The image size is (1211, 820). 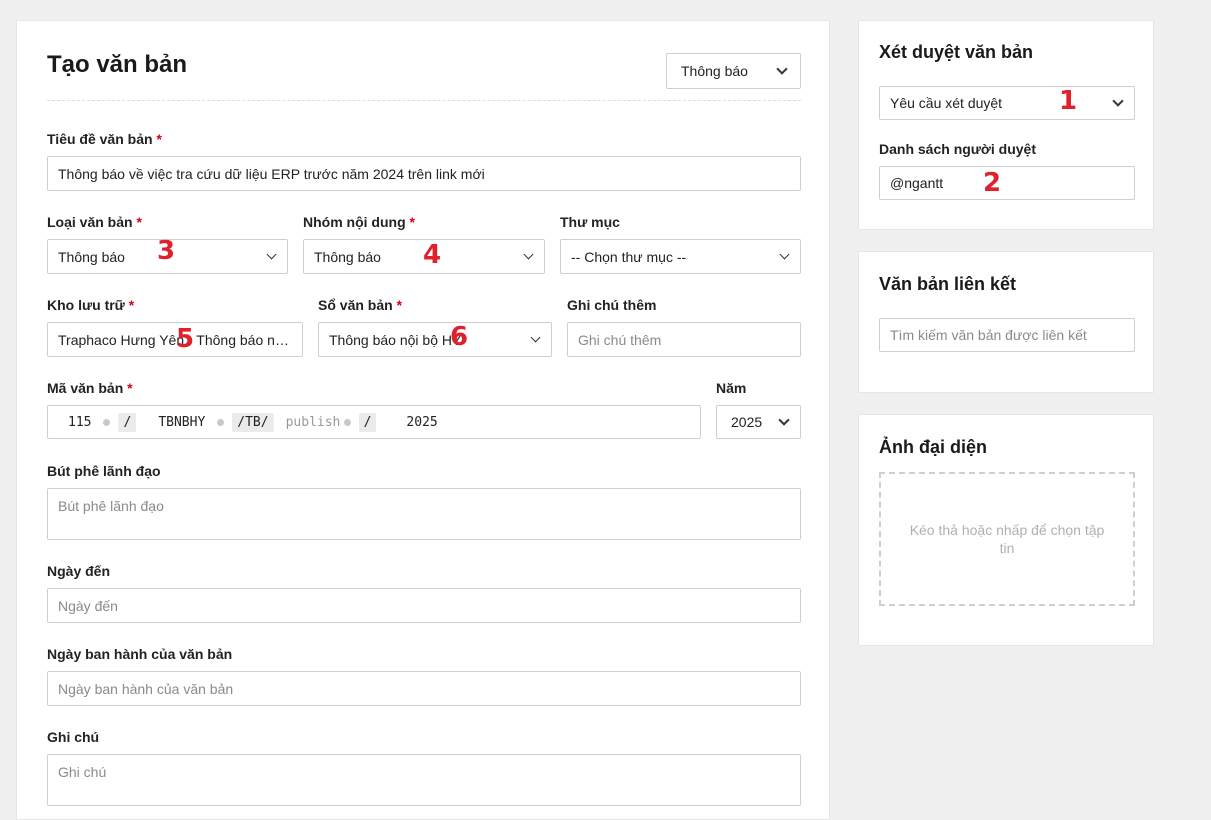 I want to click on header-divider, so click(x=424, y=100).